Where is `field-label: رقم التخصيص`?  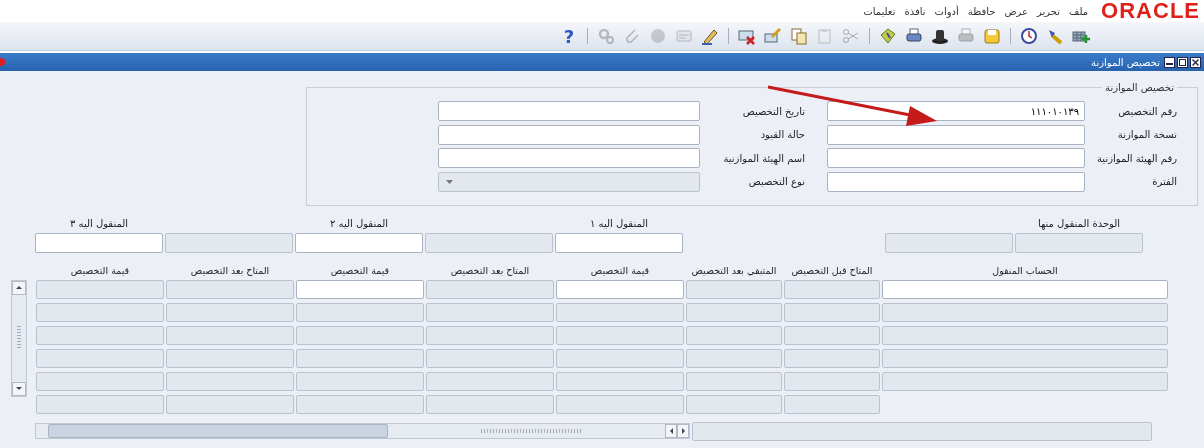
field-label: رقم التخصيص is located at coordinates (1147, 111).